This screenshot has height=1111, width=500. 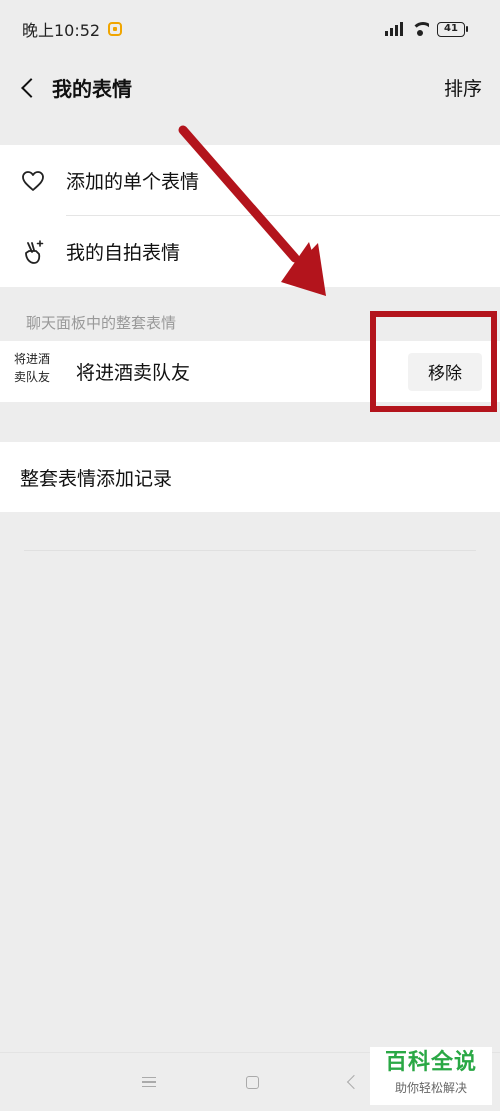 I want to click on add-record-item: 整套表情添加记录, so click(x=250, y=477).